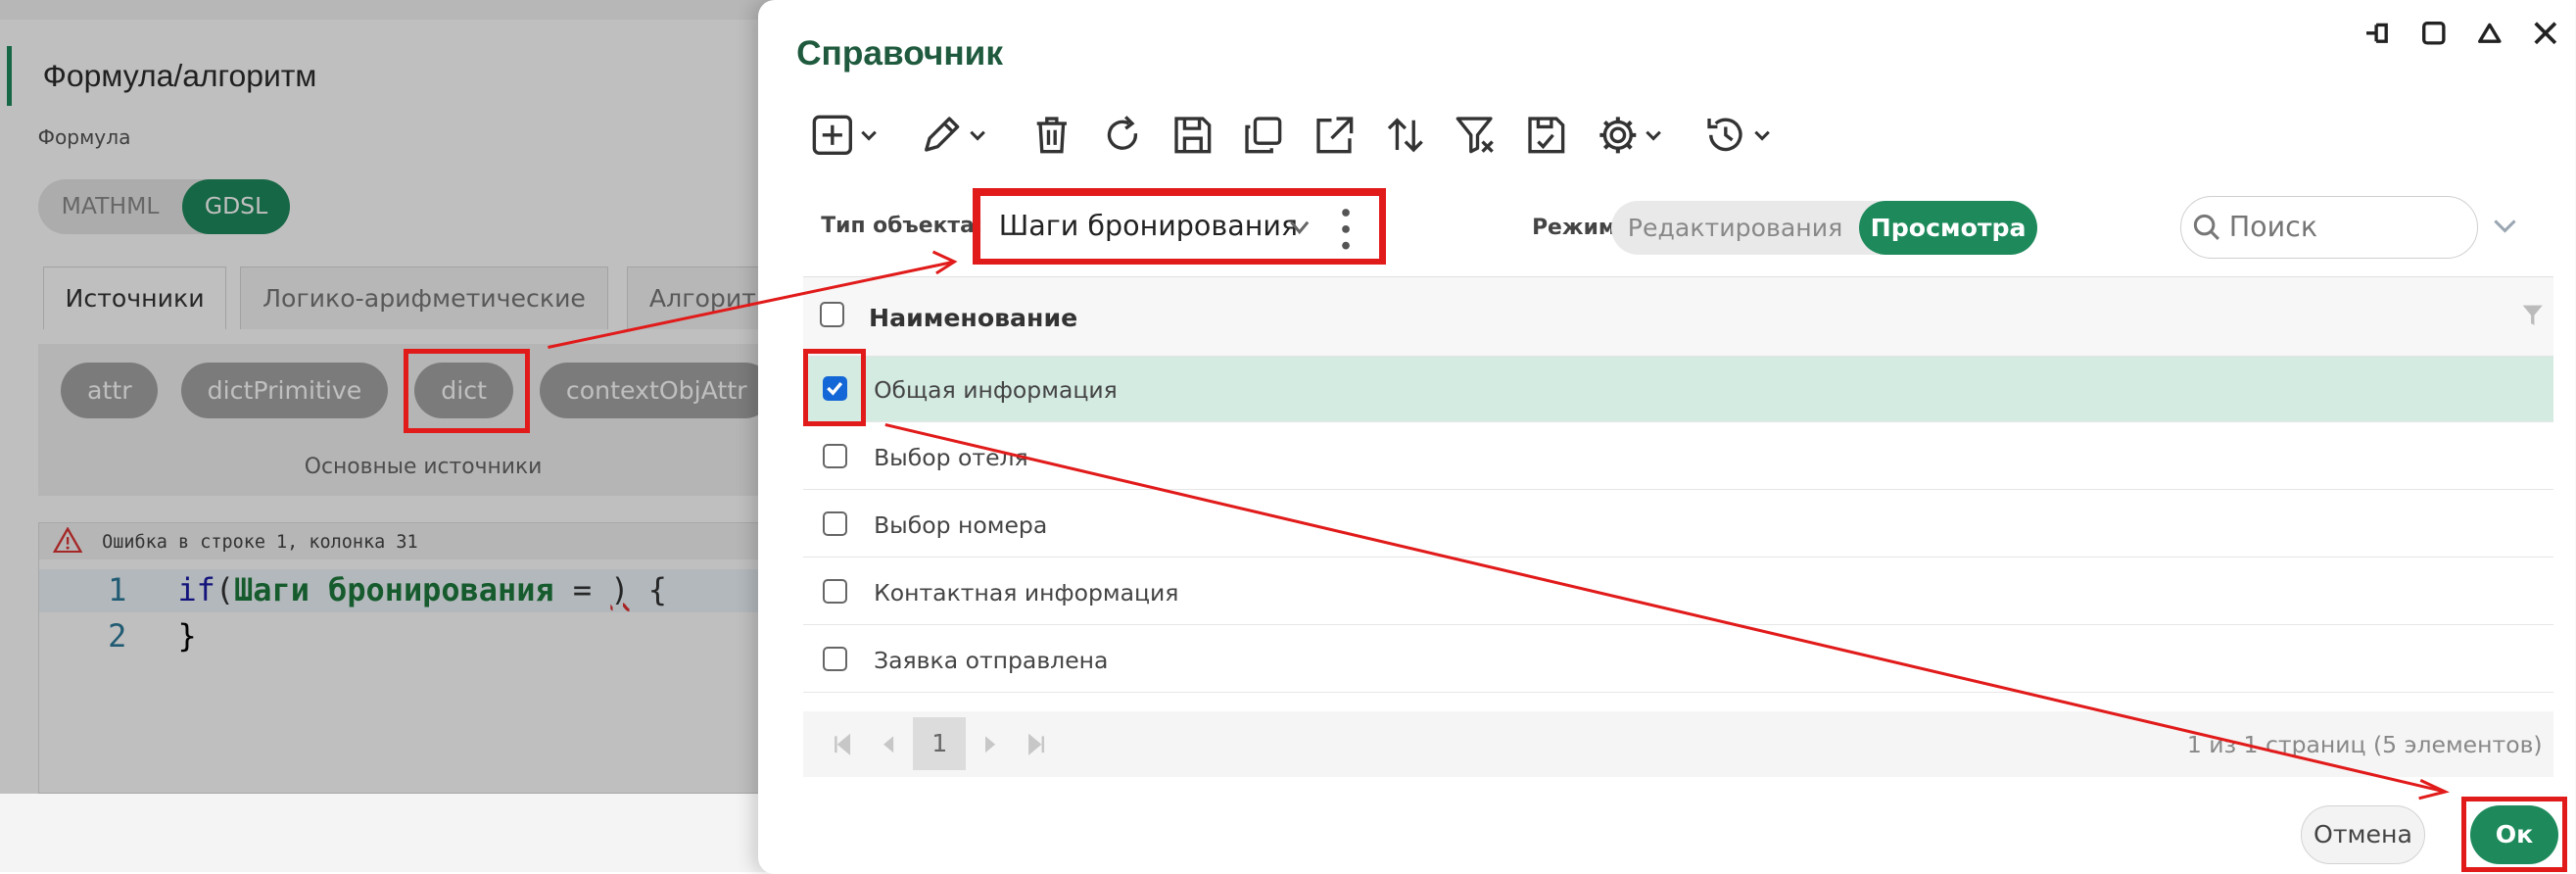 This screenshot has height=874, width=2576. Describe the element at coordinates (951, 457) in the screenshot. I see `row-label: Выбор отеля` at that location.